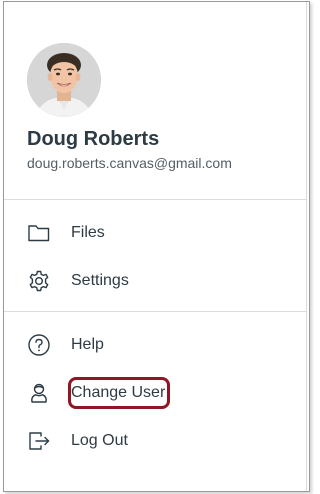 The image size is (320, 494). What do you see at coordinates (155, 345) in the screenshot?
I see `menu-item-help: Help` at bounding box center [155, 345].